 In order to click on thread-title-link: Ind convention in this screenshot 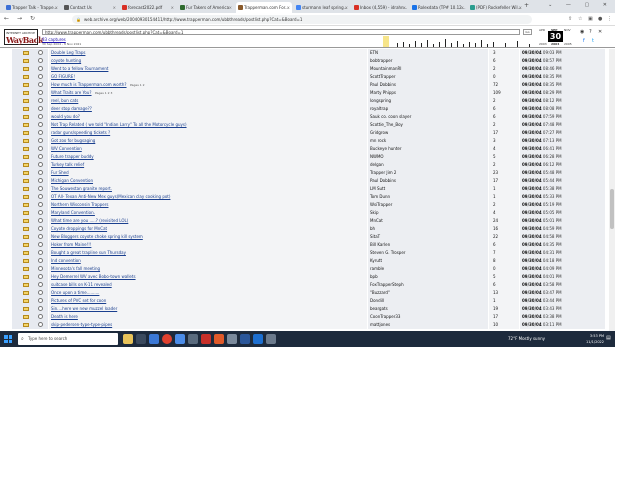, I will do `click(66, 261)`.